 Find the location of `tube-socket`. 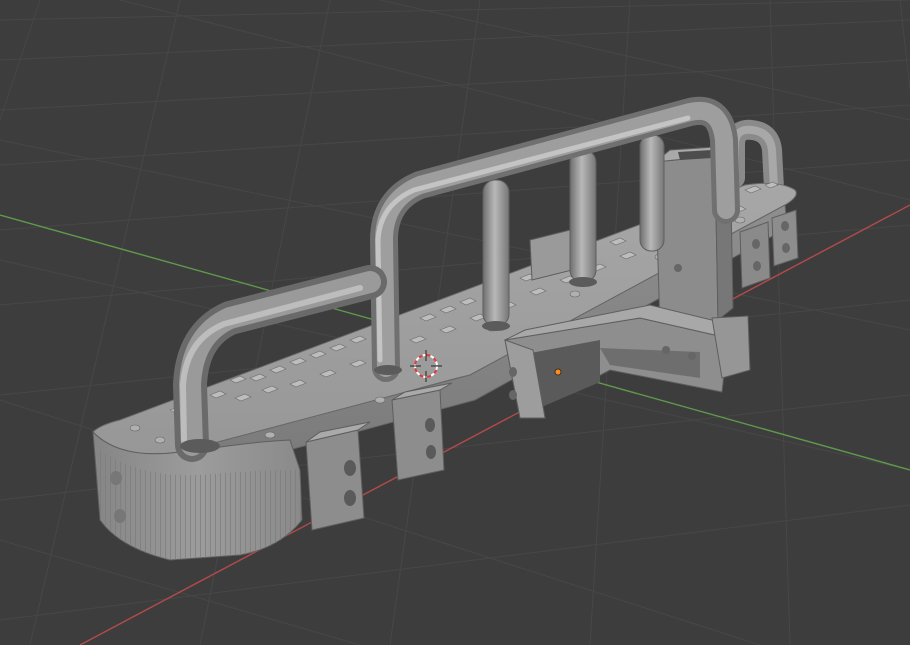

tube-socket is located at coordinates (200, 446).